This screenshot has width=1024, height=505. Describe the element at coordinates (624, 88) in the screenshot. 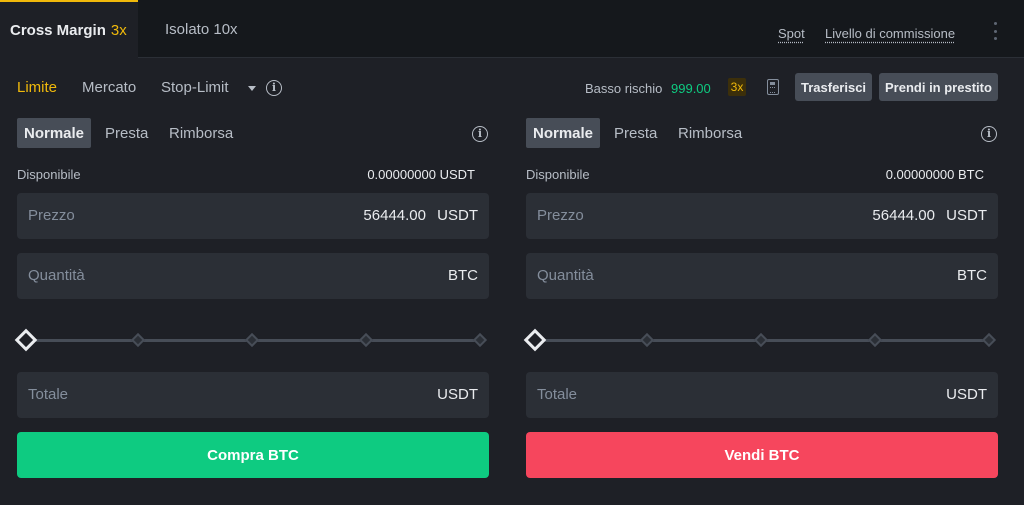

I see `risk-label: Basso rischio` at that location.